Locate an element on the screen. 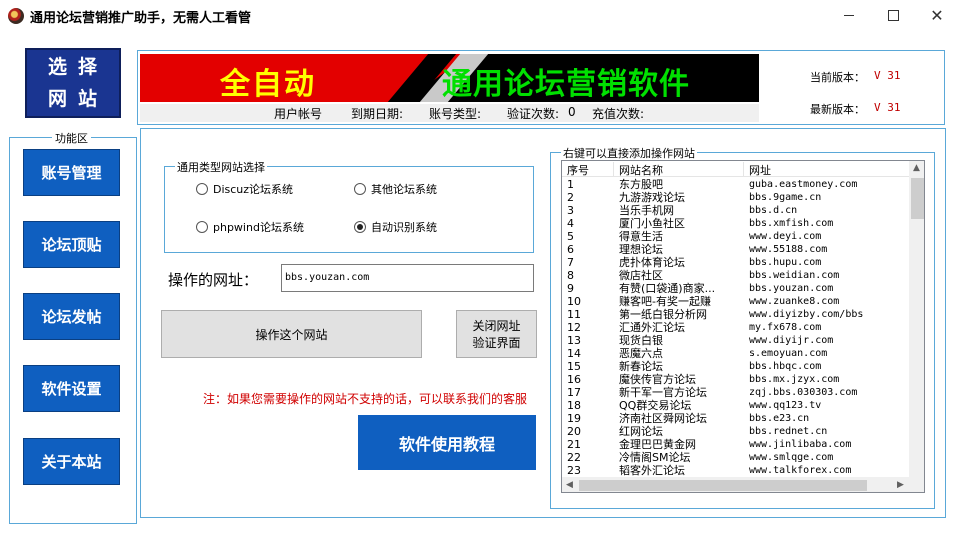 Image resolution: width=962 pixels, height=558 pixels. site-no: 21 is located at coordinates (574, 444).